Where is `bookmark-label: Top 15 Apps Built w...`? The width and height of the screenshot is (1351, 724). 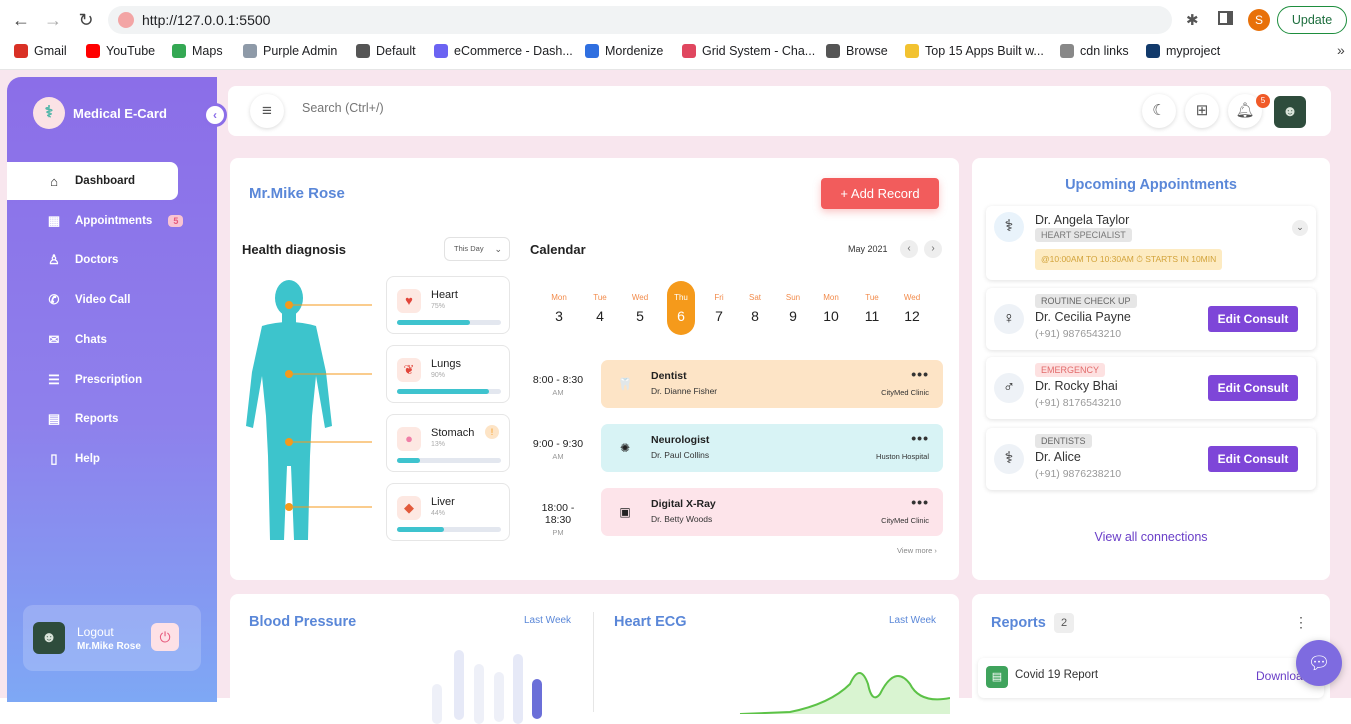 bookmark-label: Top 15 Apps Built w... is located at coordinates (984, 51).